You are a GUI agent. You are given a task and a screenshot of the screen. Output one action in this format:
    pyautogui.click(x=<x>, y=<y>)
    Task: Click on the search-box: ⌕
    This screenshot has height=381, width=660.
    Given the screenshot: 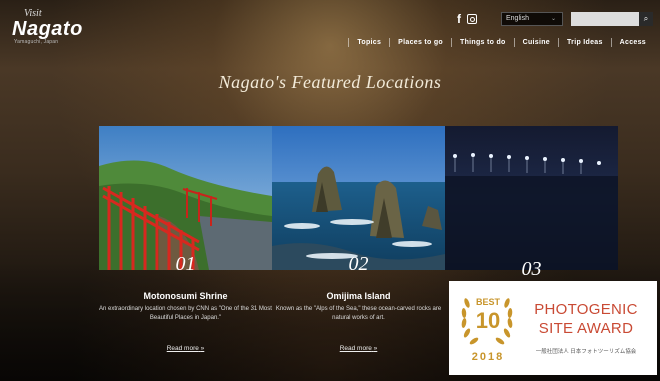 What is the action you would take?
    pyautogui.click(x=612, y=21)
    